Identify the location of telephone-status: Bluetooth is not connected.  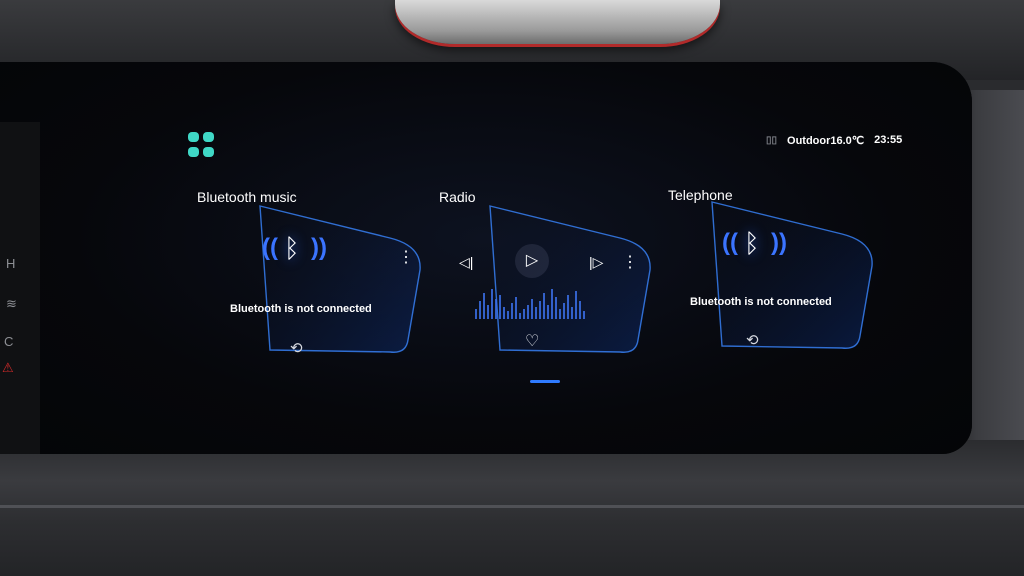
(761, 302).